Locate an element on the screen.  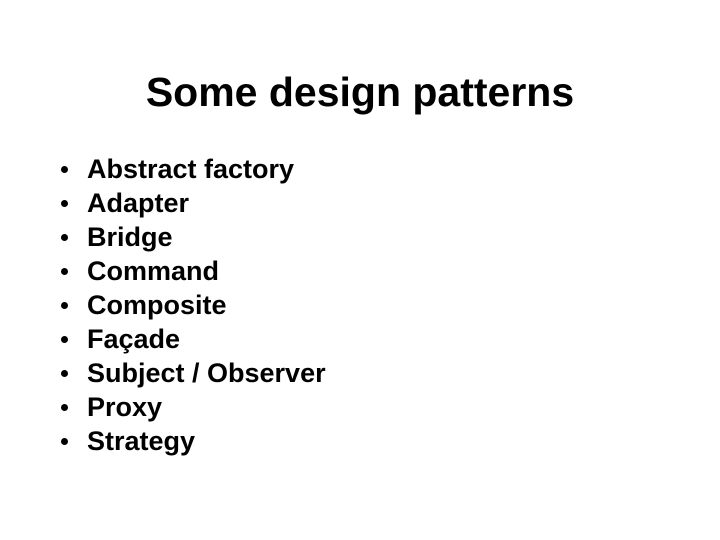
list-item: Strategy is located at coordinates (366, 441).